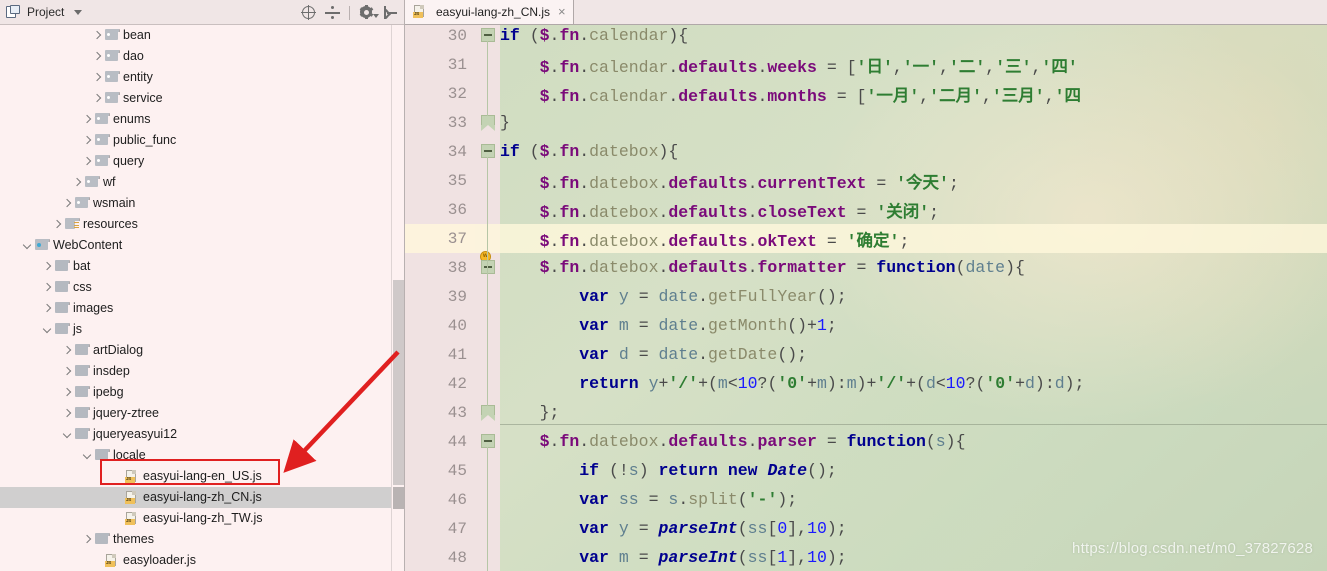  What do you see at coordinates (594, 35) in the screenshot?
I see `code-text: if ($.fn.calendar){` at bounding box center [594, 35].